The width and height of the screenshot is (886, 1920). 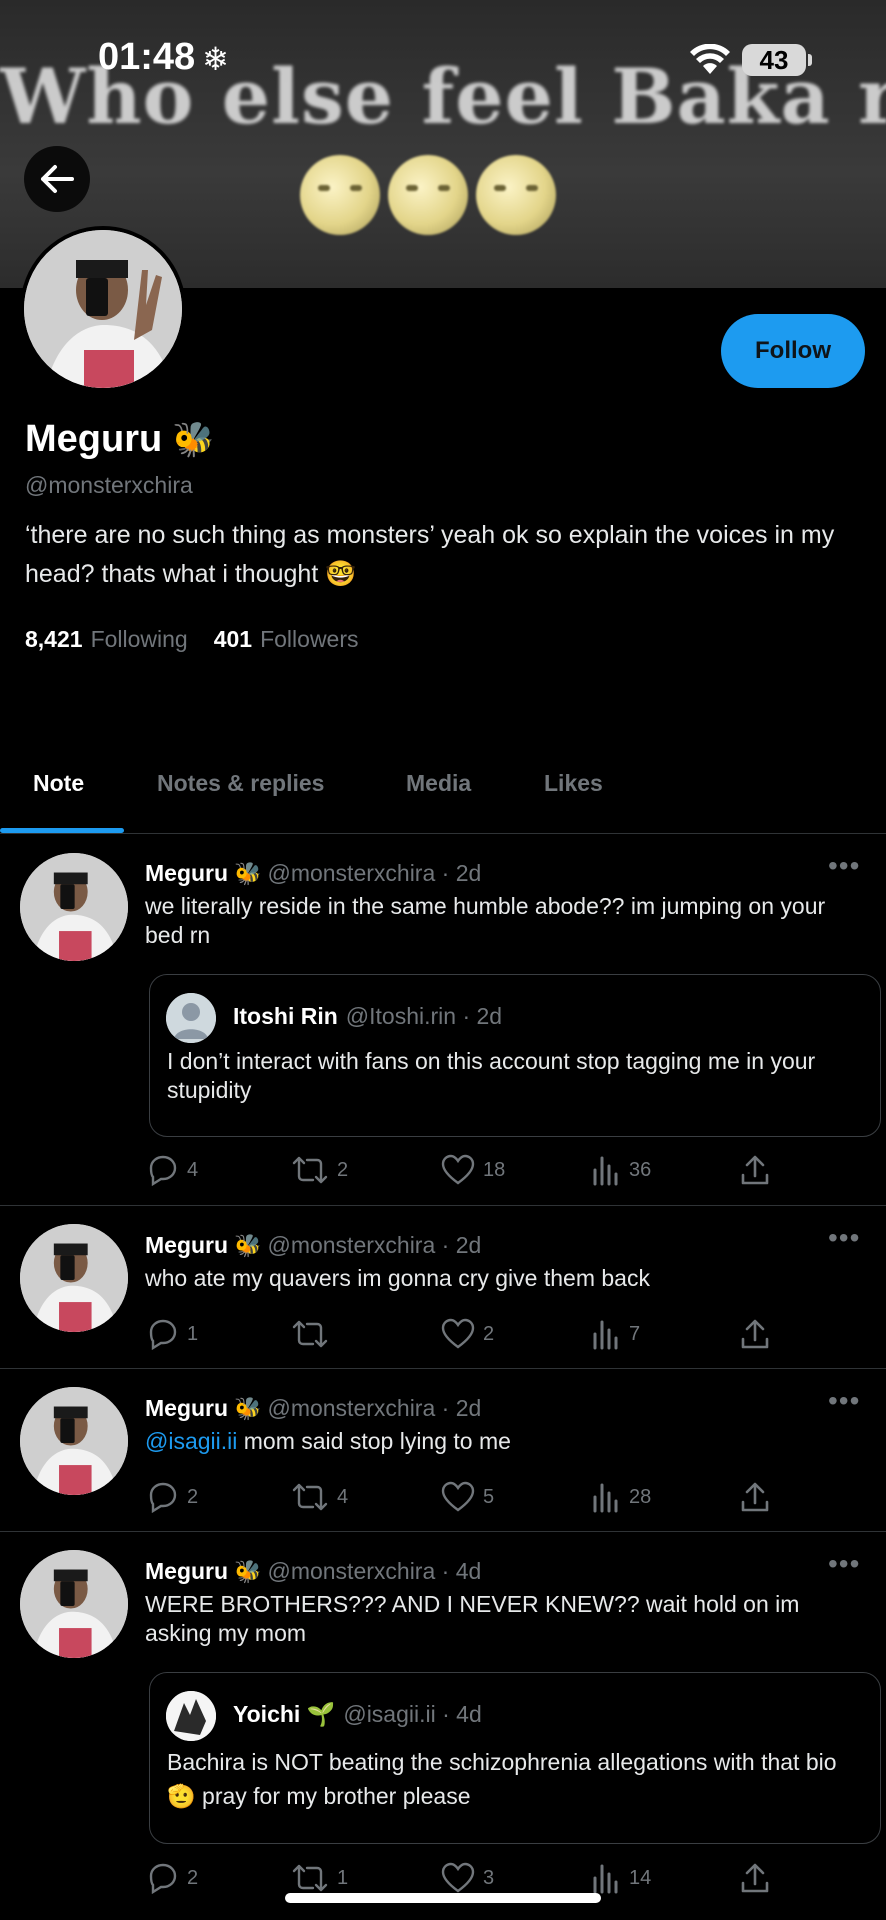 What do you see at coordinates (621, 1878) in the screenshot?
I see `views-button: 14` at bounding box center [621, 1878].